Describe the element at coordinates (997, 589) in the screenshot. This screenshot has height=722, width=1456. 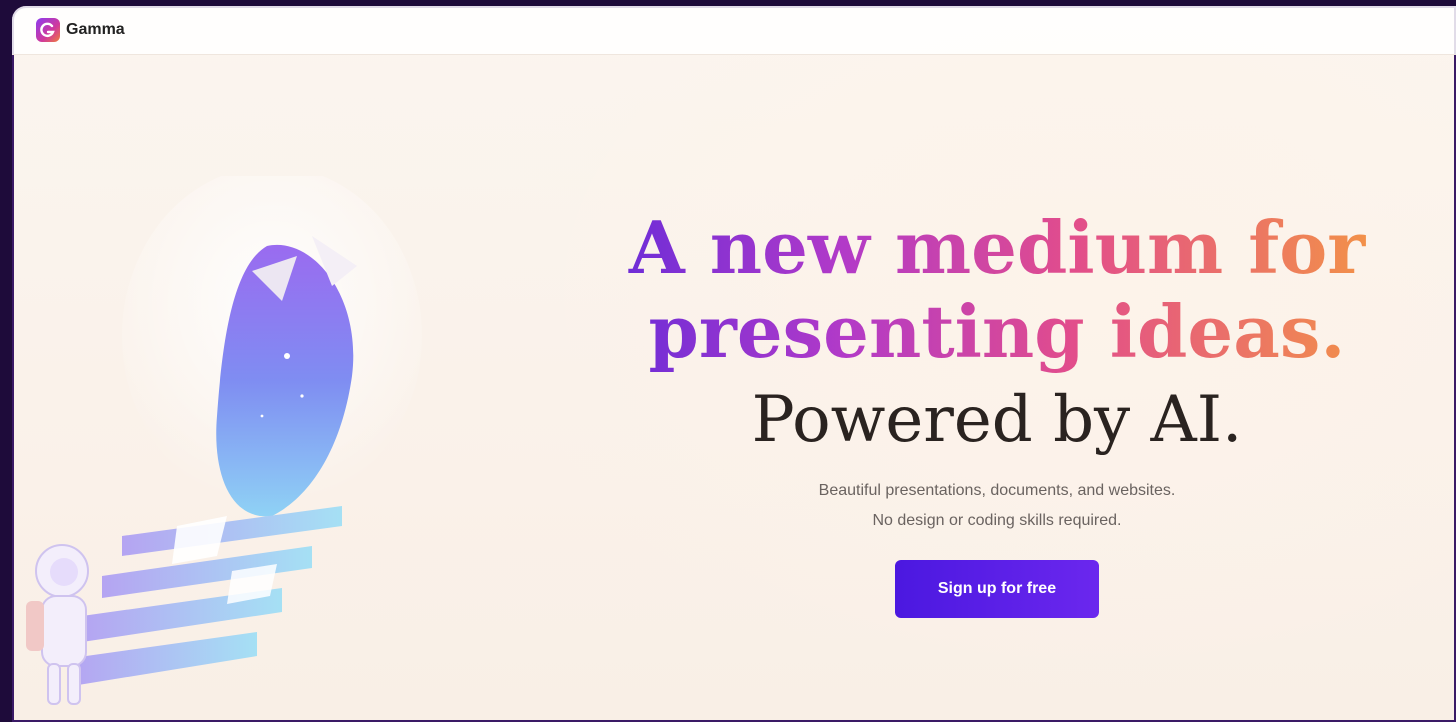
I see `signup-button: Sign up for free` at that location.